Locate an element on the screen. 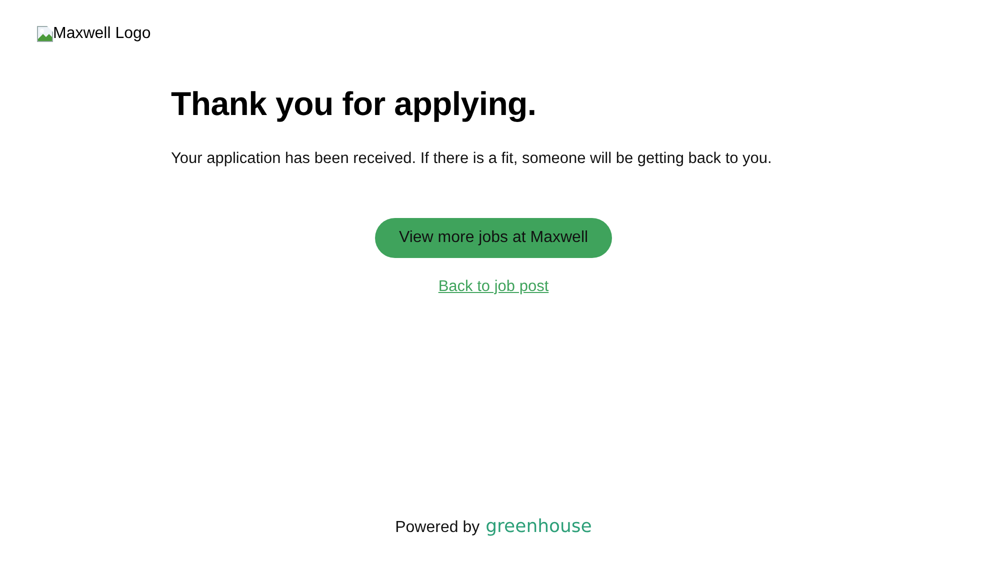 This screenshot has width=987, height=581. broken-image-icon is located at coordinates (45, 34).